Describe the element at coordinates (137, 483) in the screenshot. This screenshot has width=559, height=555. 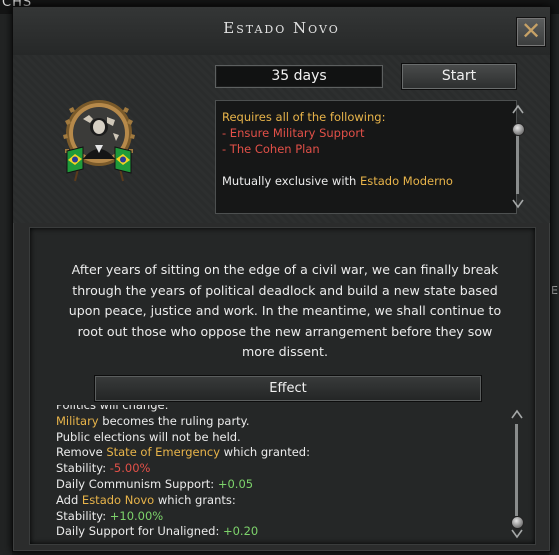
I see `effect-line-part: Daily Communism Support:` at that location.